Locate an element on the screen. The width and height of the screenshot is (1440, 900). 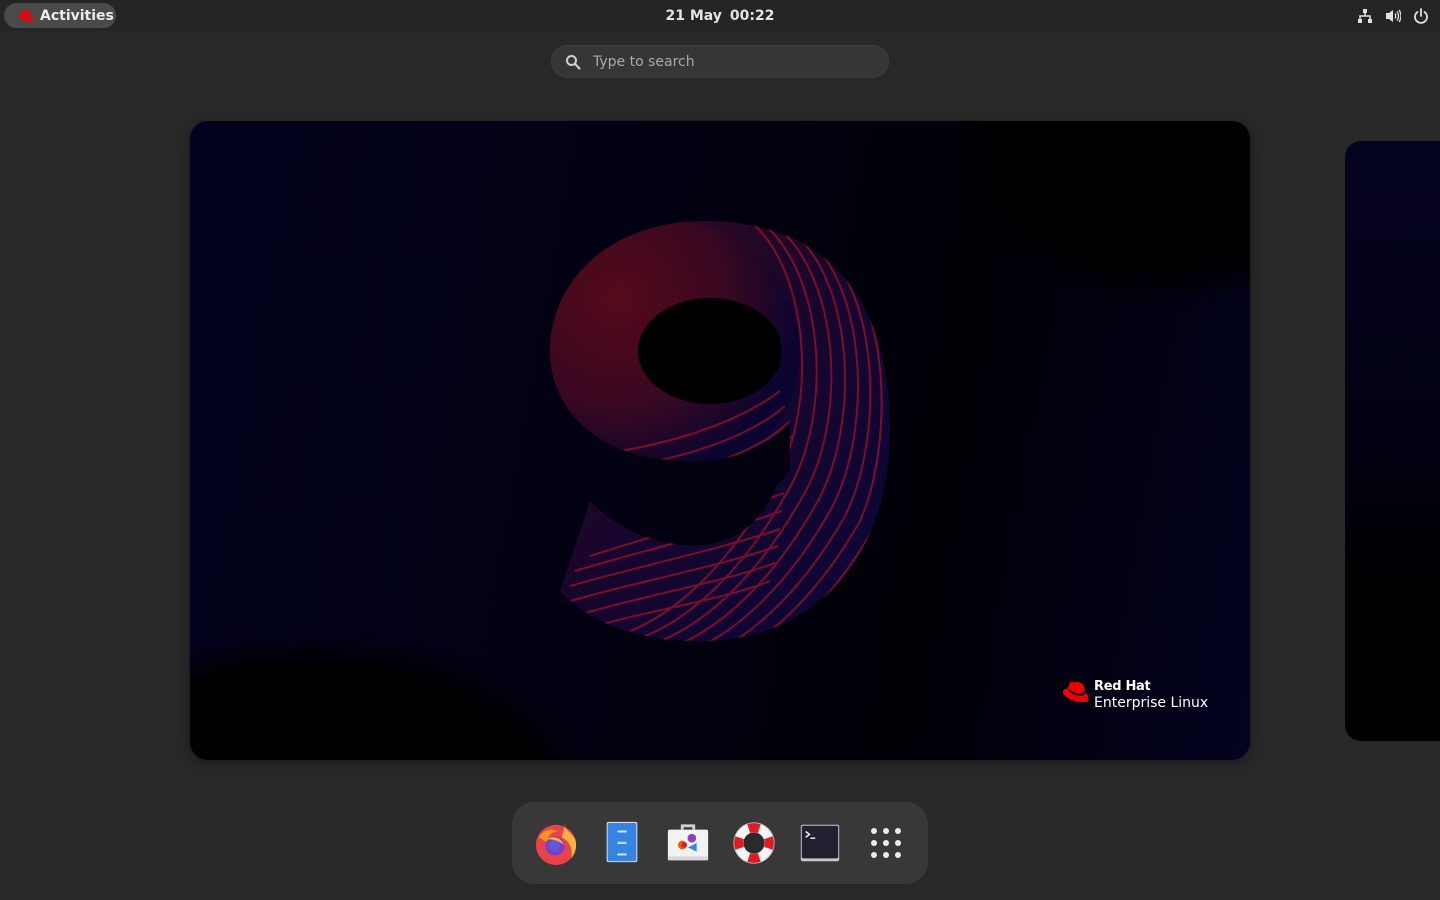
activities-button: Activities is located at coordinates (60, 15).